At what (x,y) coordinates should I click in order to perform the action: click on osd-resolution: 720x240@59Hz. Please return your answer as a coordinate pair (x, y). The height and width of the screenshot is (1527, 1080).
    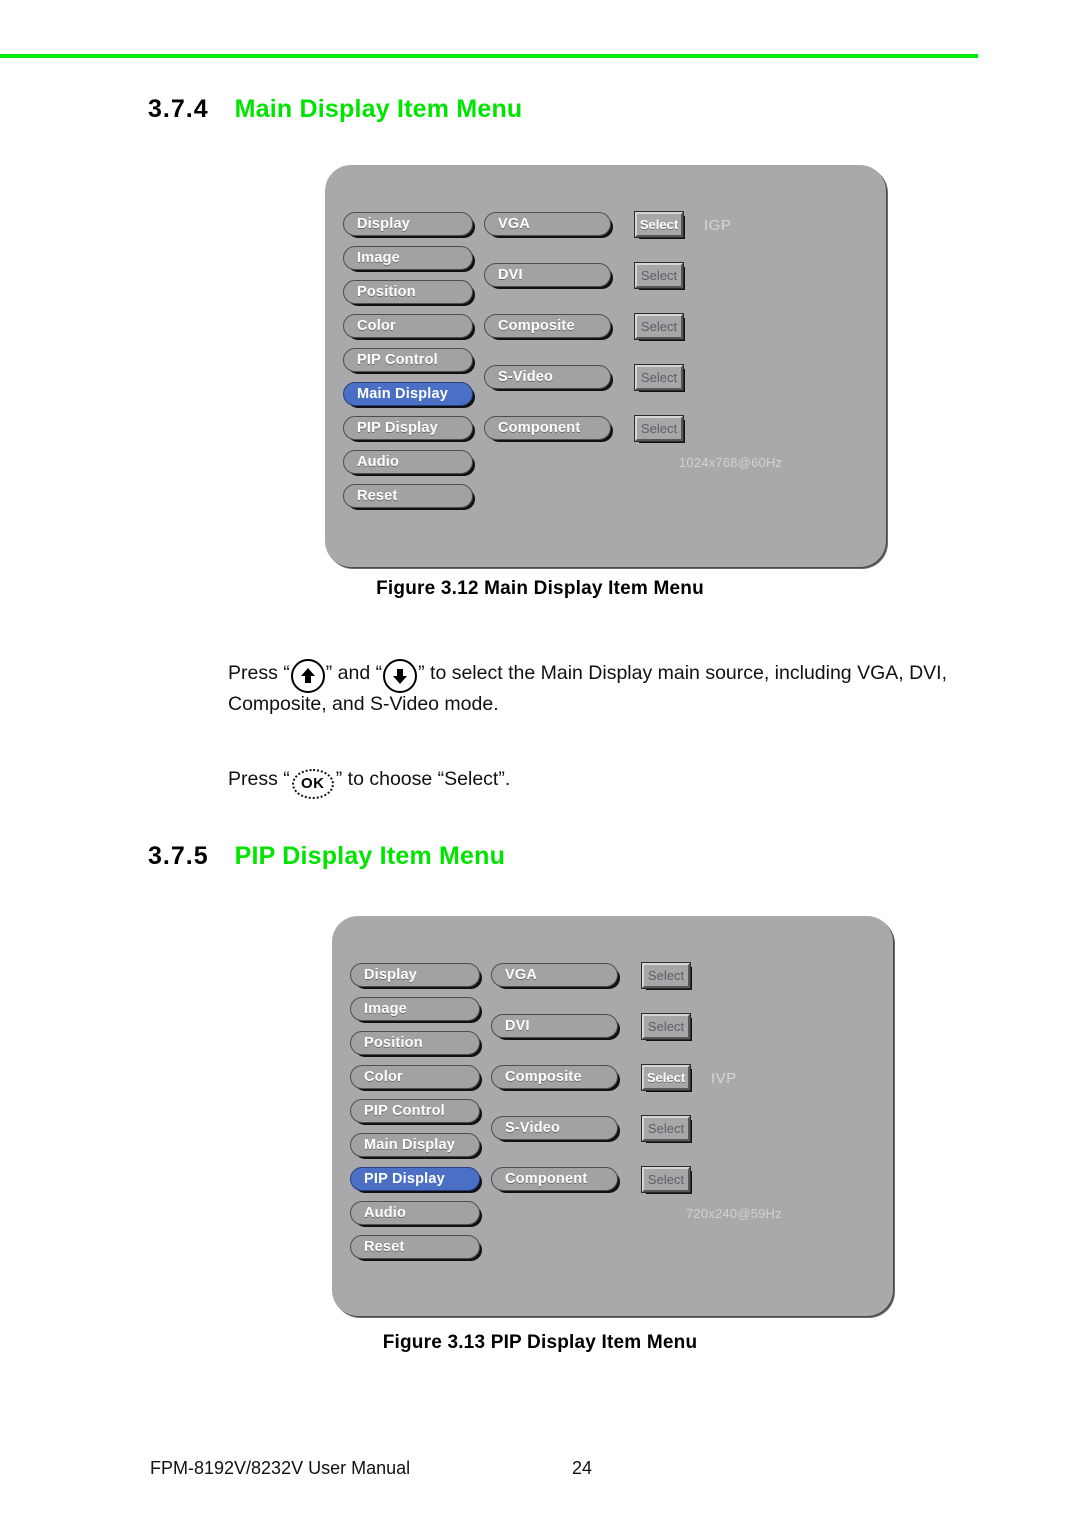
    Looking at the image, I should click on (734, 1213).